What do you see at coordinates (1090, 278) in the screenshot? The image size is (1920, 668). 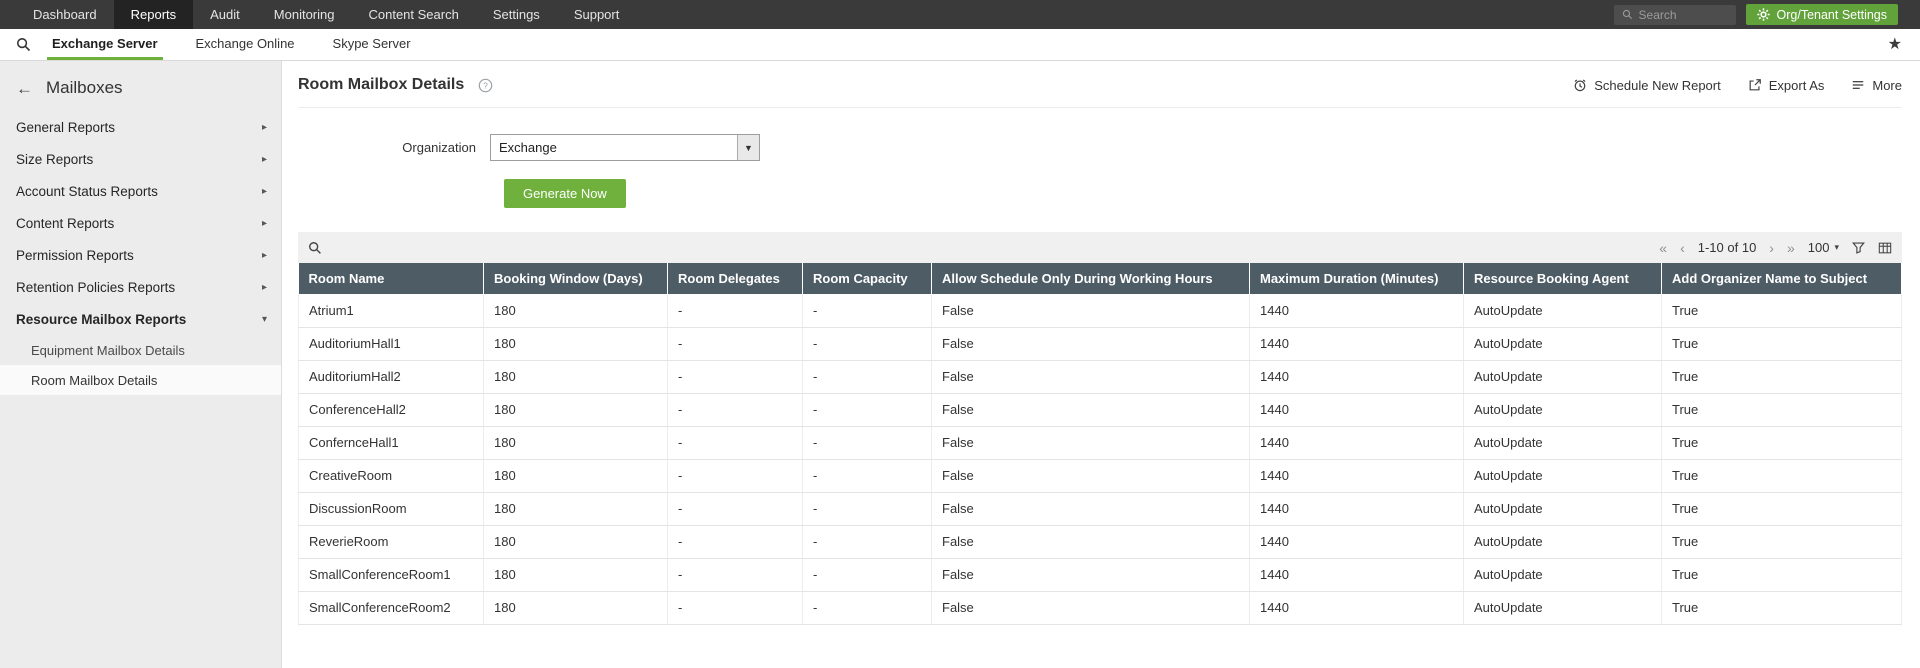 I see `col-allow-schedule-working-hours: Allow Schedule Only During Working Hours` at bounding box center [1090, 278].